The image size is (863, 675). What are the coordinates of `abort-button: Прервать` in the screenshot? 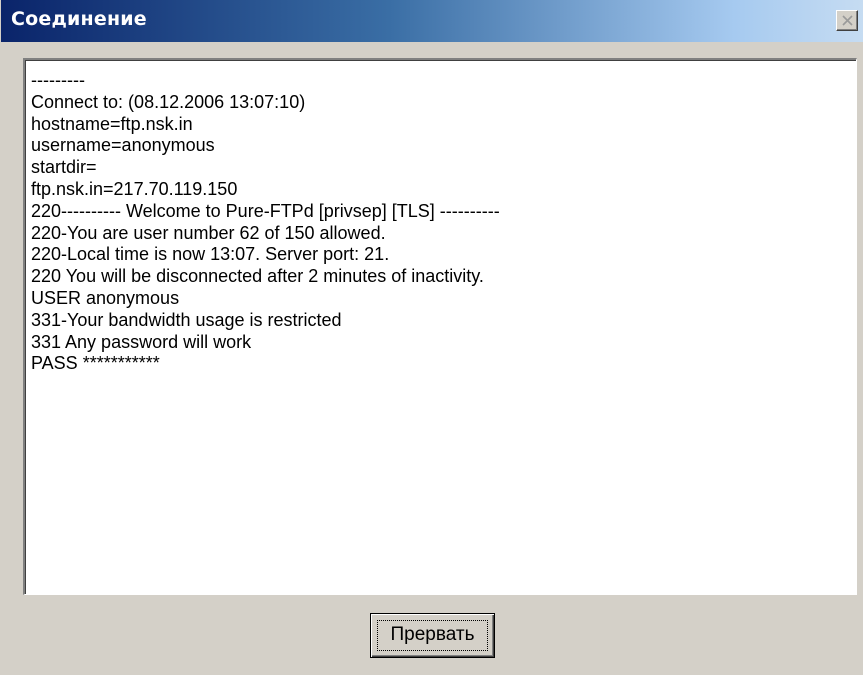 It's located at (432, 635).